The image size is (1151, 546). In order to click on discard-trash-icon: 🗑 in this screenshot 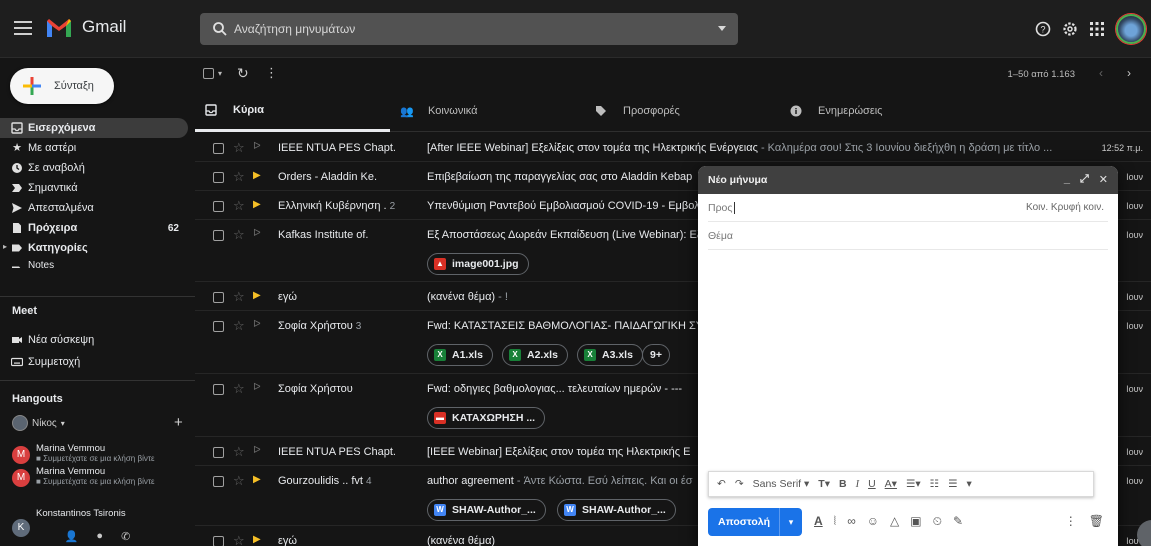, I will do `click(1096, 521)`.